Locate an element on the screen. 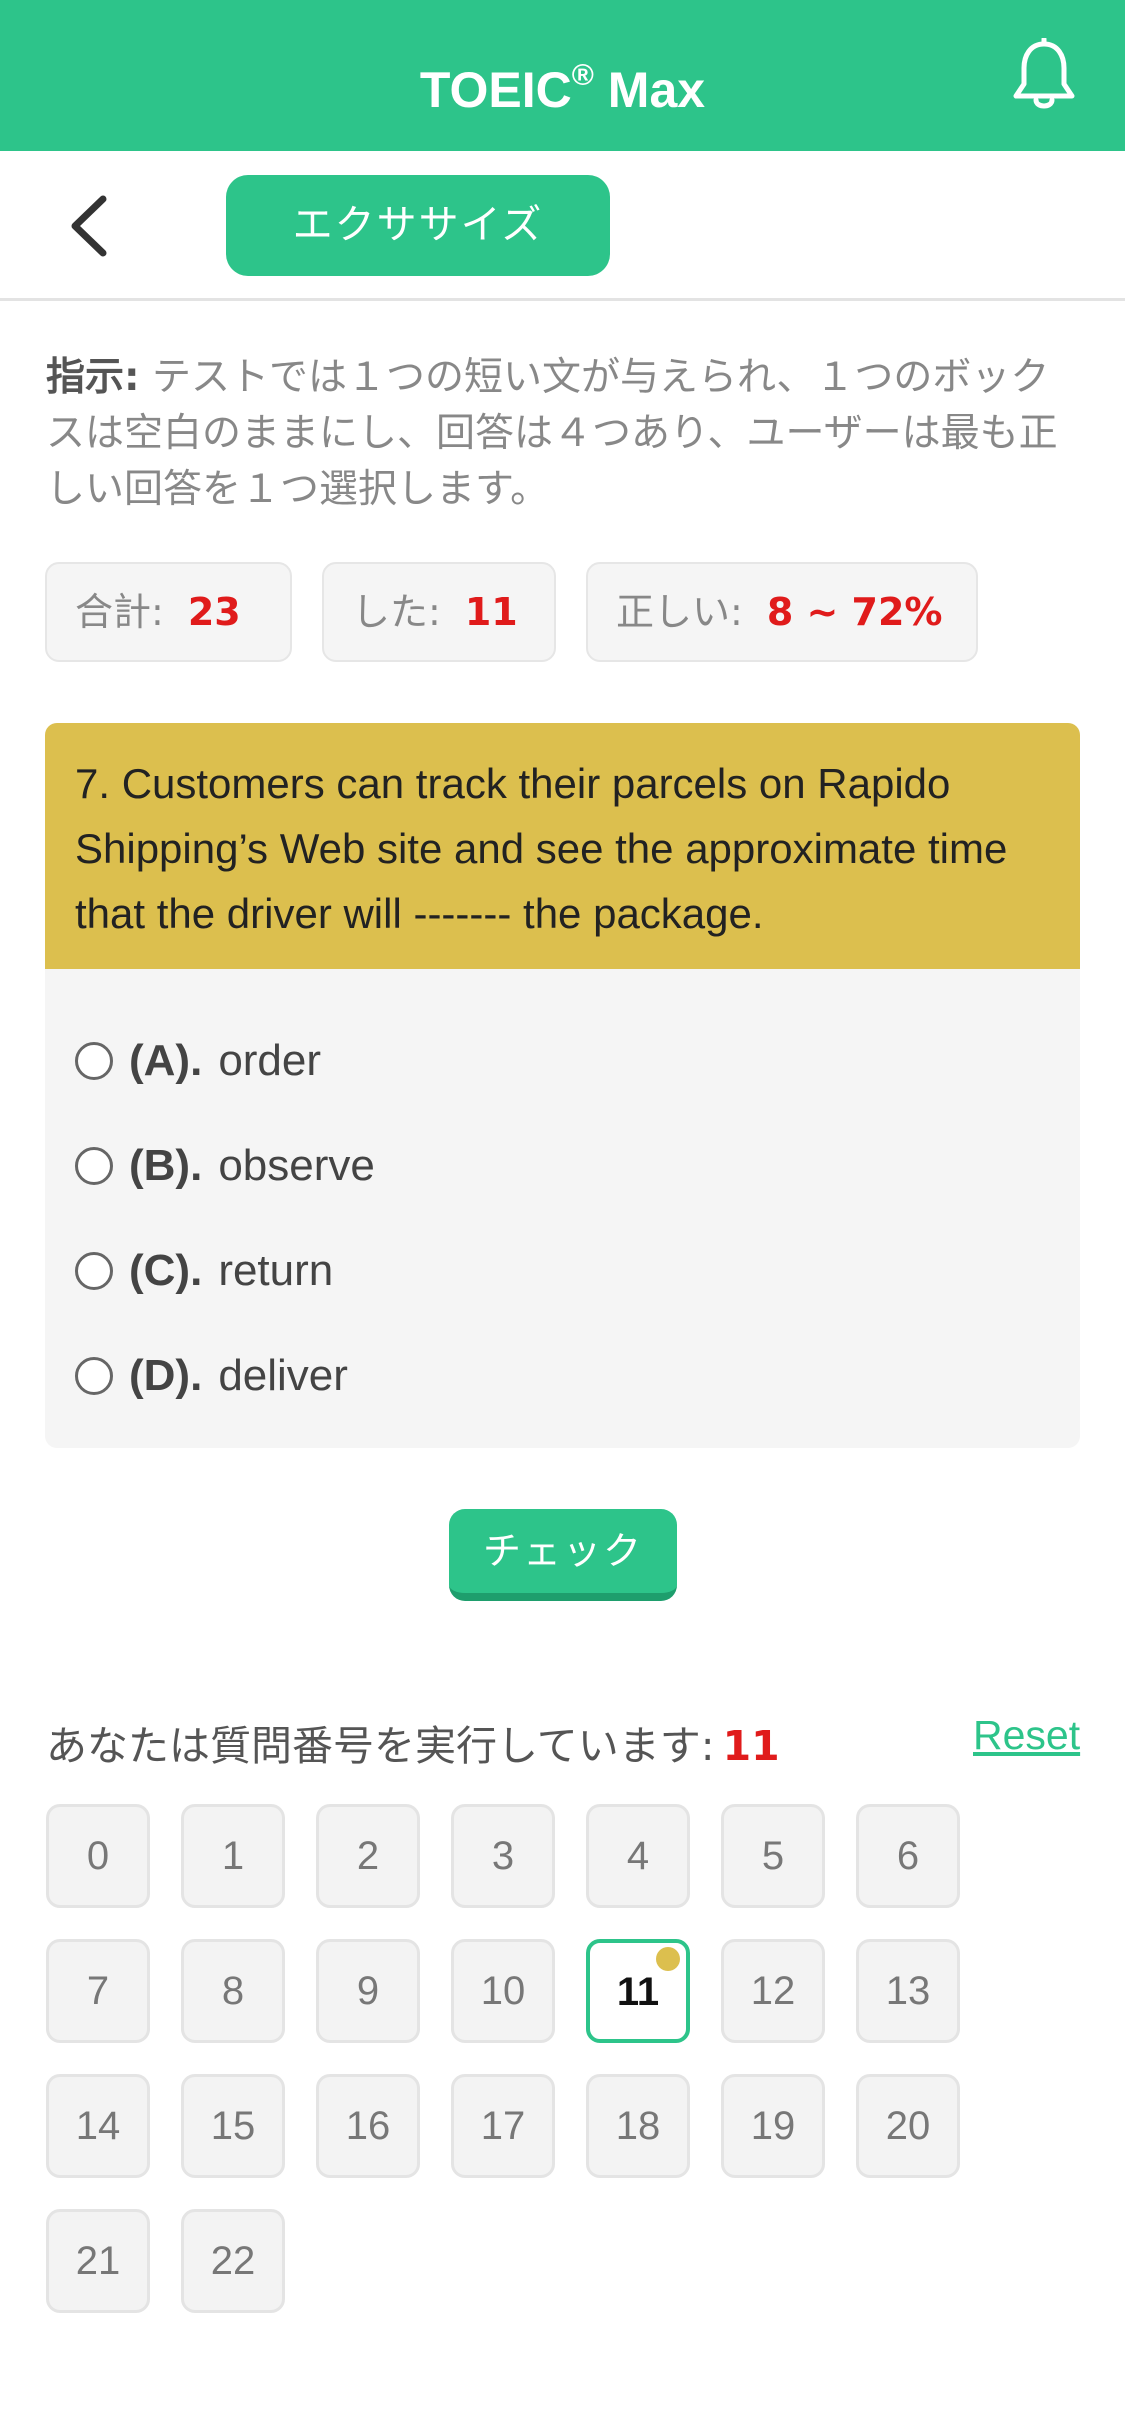 The height and width of the screenshot is (2436, 1125). question-number-label: 8 is located at coordinates (233, 1991).